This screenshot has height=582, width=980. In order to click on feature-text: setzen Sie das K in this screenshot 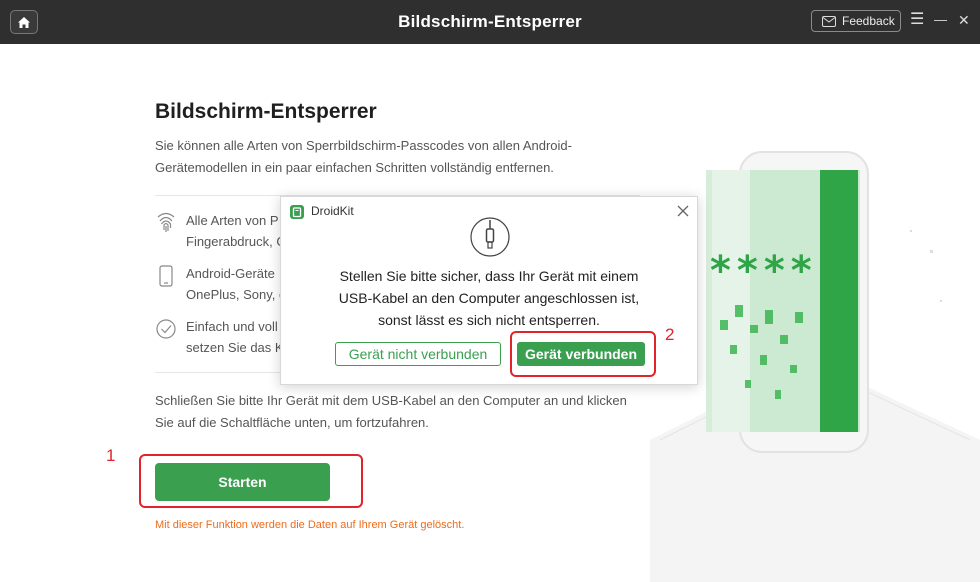, I will do `click(235, 347)`.